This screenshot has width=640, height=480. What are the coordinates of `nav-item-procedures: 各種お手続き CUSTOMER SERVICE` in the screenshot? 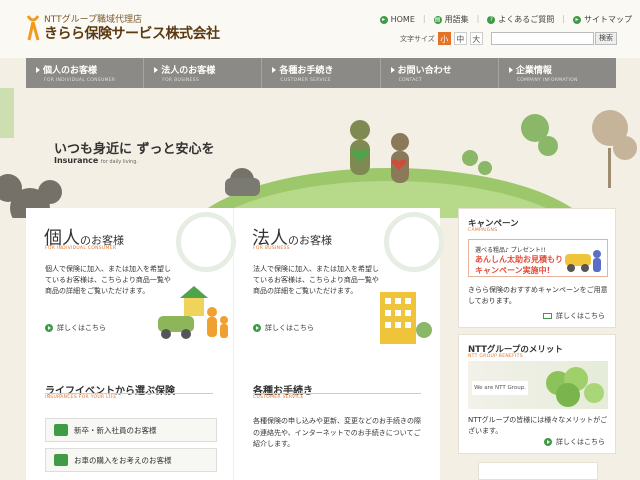 It's located at (321, 73).